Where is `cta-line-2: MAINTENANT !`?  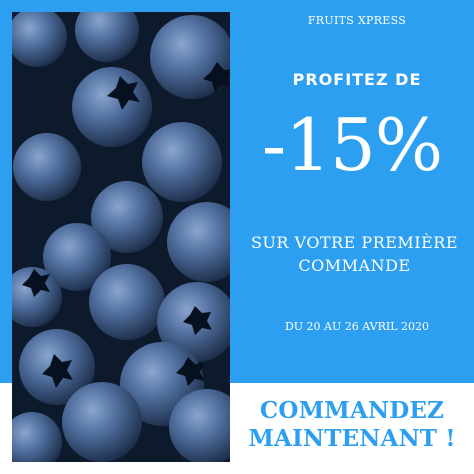 cta-line-2: MAINTENANT ! is located at coordinates (352, 438).